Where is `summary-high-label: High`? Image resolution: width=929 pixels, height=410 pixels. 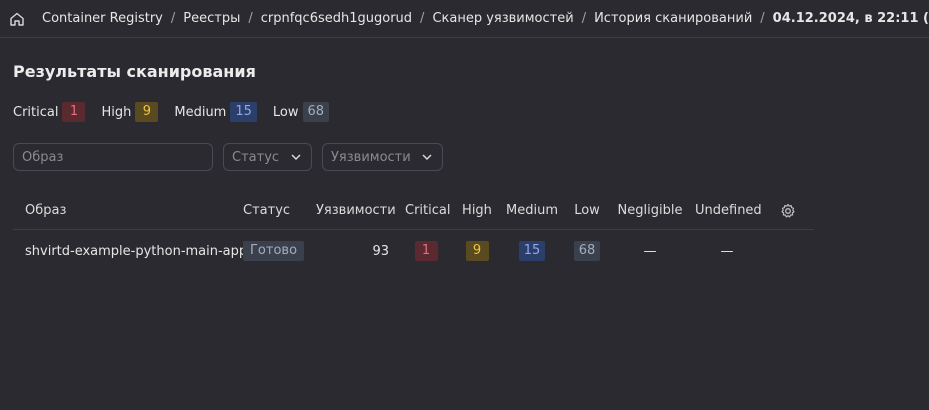
summary-high-label: High is located at coordinates (116, 112).